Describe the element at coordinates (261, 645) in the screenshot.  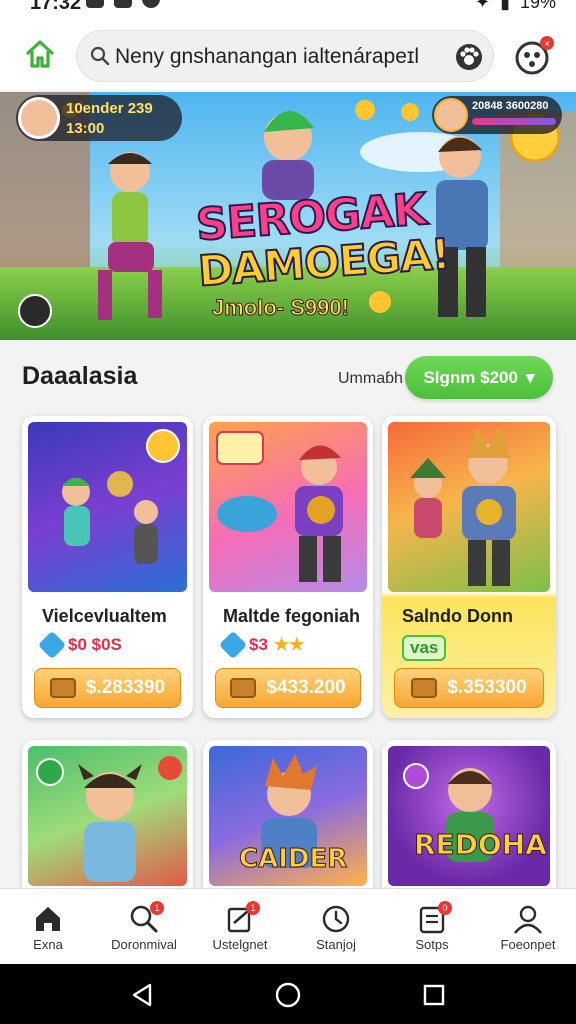
I see `card-price: $3 ★★` at that location.